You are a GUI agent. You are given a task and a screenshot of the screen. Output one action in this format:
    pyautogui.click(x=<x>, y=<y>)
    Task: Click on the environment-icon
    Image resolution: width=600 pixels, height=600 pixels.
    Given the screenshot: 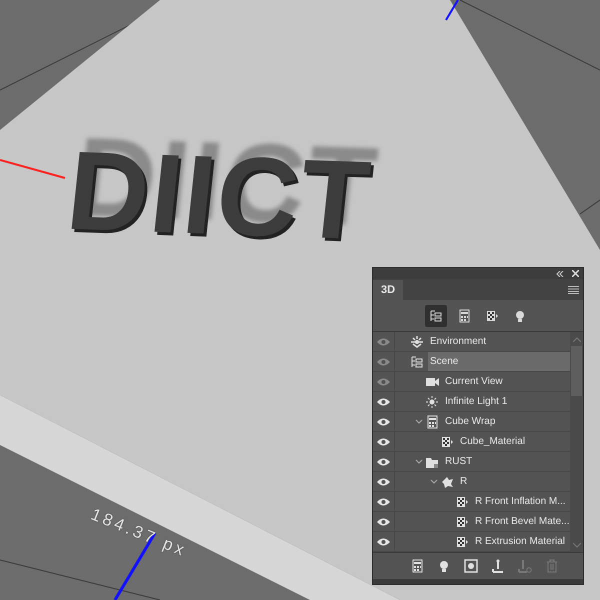 What is the action you would take?
    pyautogui.click(x=417, y=341)
    